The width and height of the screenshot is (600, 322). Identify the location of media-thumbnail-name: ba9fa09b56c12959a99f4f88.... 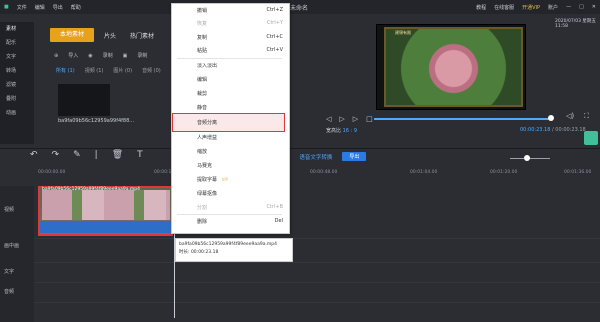
(96, 121).